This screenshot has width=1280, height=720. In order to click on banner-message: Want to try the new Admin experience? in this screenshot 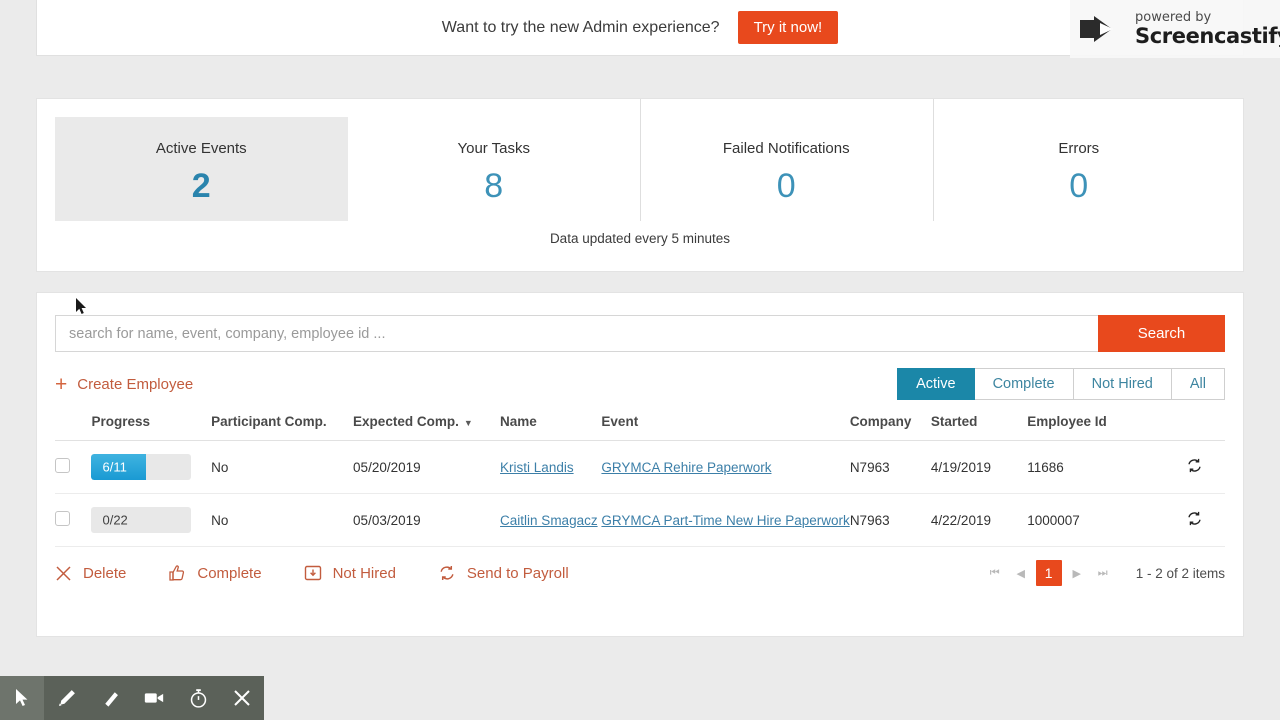, I will do `click(580, 27)`.